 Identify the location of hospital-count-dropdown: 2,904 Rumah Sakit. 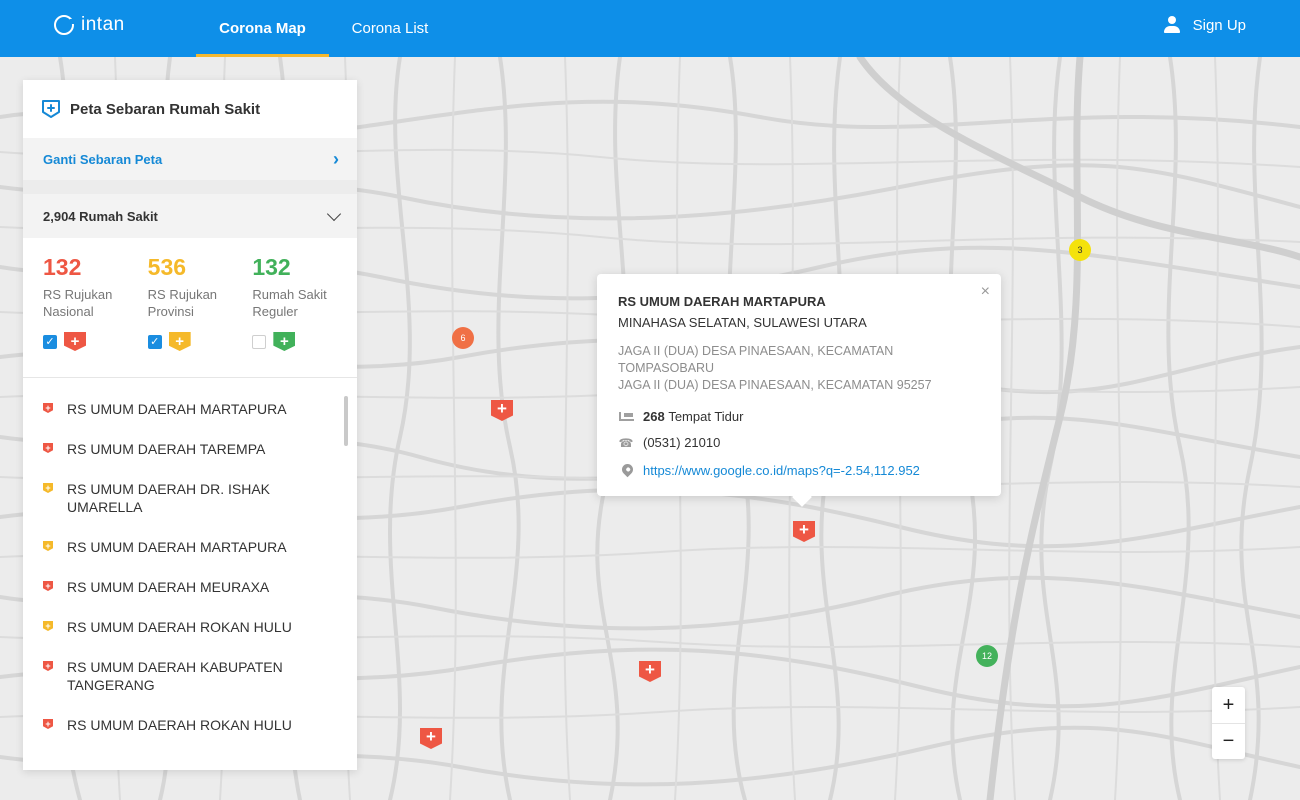
(190, 216).